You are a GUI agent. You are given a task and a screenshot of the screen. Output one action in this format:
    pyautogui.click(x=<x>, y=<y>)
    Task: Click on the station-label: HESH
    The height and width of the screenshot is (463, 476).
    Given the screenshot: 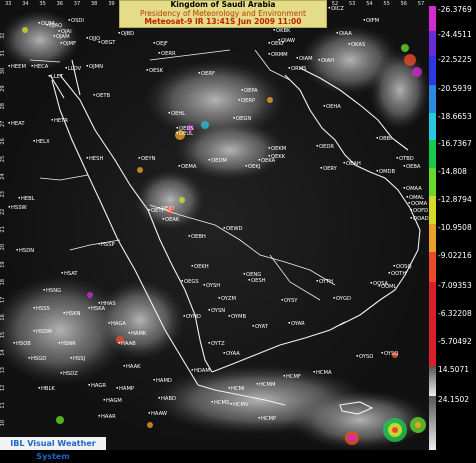 What is the action you would take?
    pyautogui.click(x=96, y=159)
    